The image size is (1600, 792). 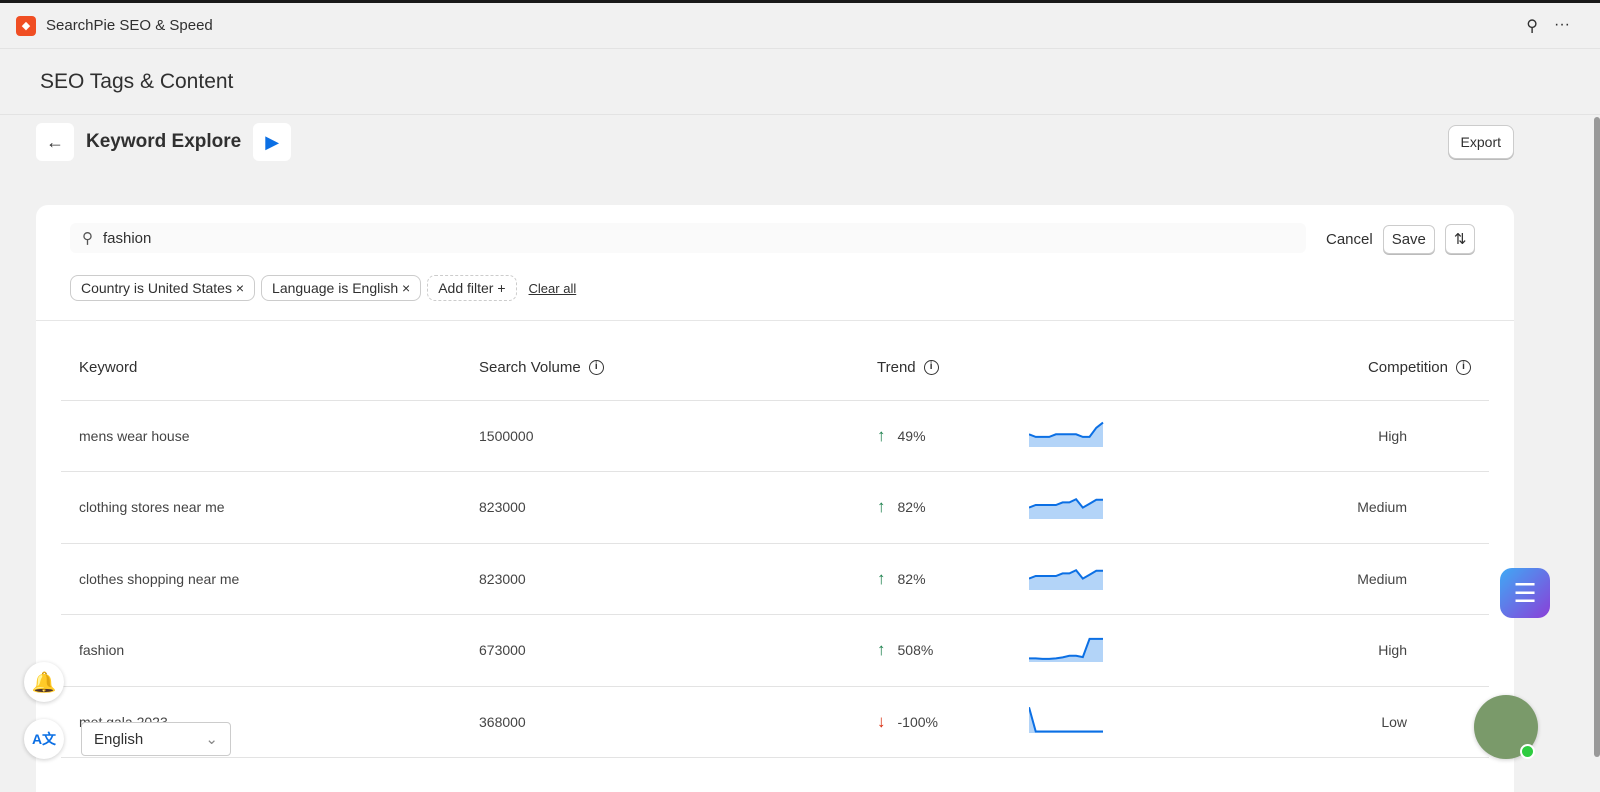 I want to click on keyword-cell: mens wear house, so click(x=270, y=436).